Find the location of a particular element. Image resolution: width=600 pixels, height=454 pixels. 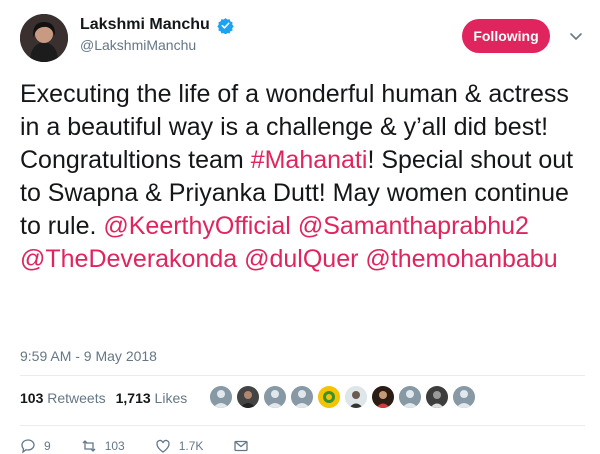

retweets-count: 103 is located at coordinates (32, 398).